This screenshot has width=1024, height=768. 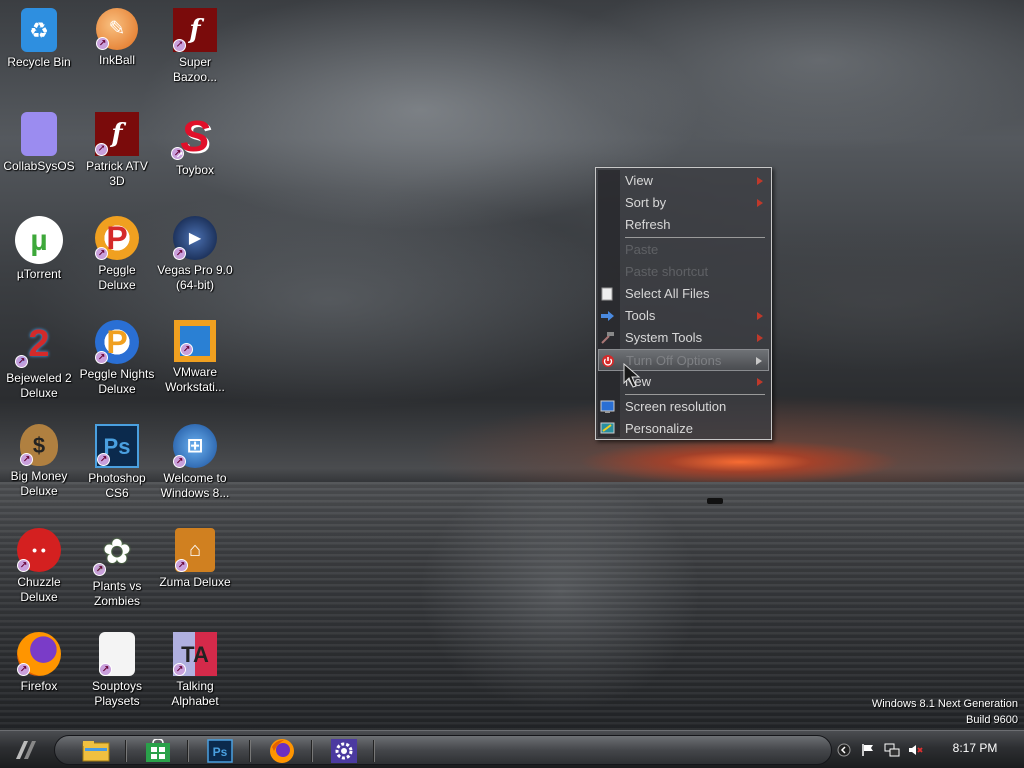 What do you see at coordinates (39, 134) in the screenshot?
I see `collabsysos-icon` at bounding box center [39, 134].